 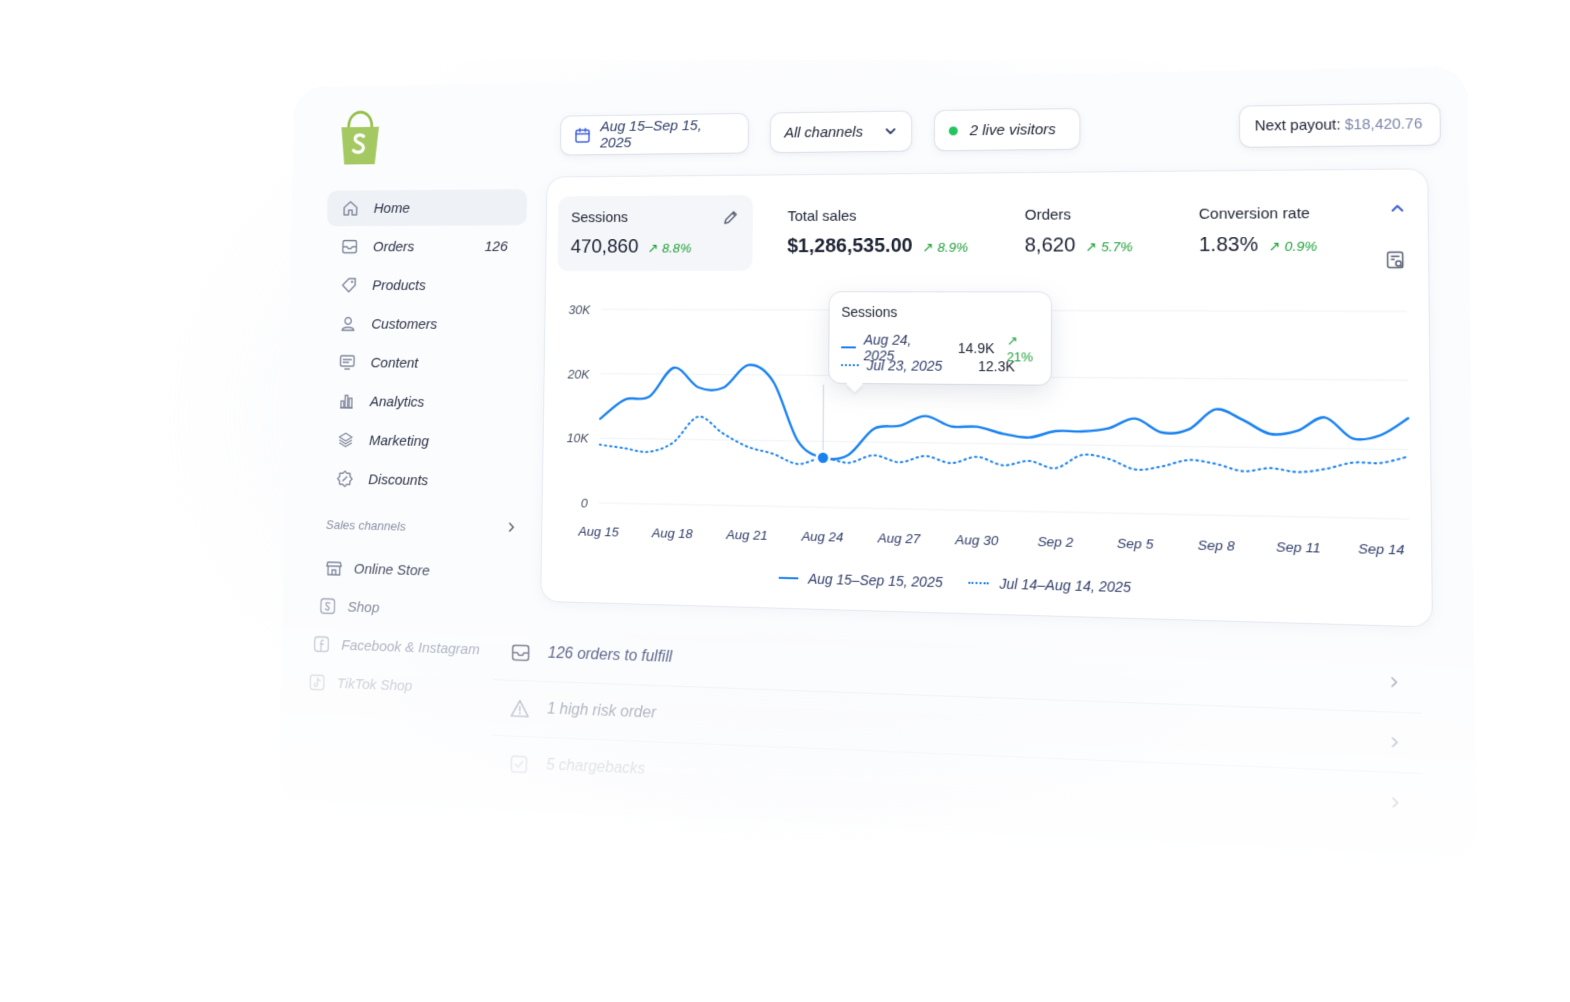 I want to click on sidebar-item-products: Products, so click(x=425, y=285).